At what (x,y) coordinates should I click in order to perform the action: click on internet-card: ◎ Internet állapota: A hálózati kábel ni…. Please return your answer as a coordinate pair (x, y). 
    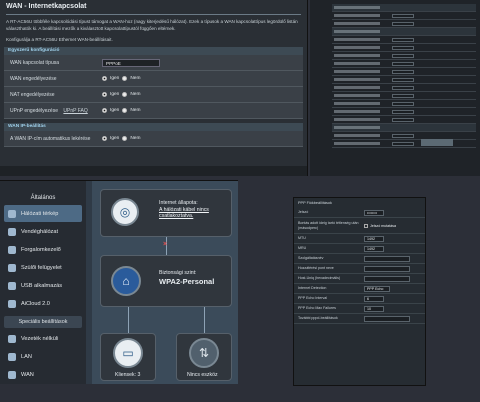
    Looking at the image, I should click on (166, 213).